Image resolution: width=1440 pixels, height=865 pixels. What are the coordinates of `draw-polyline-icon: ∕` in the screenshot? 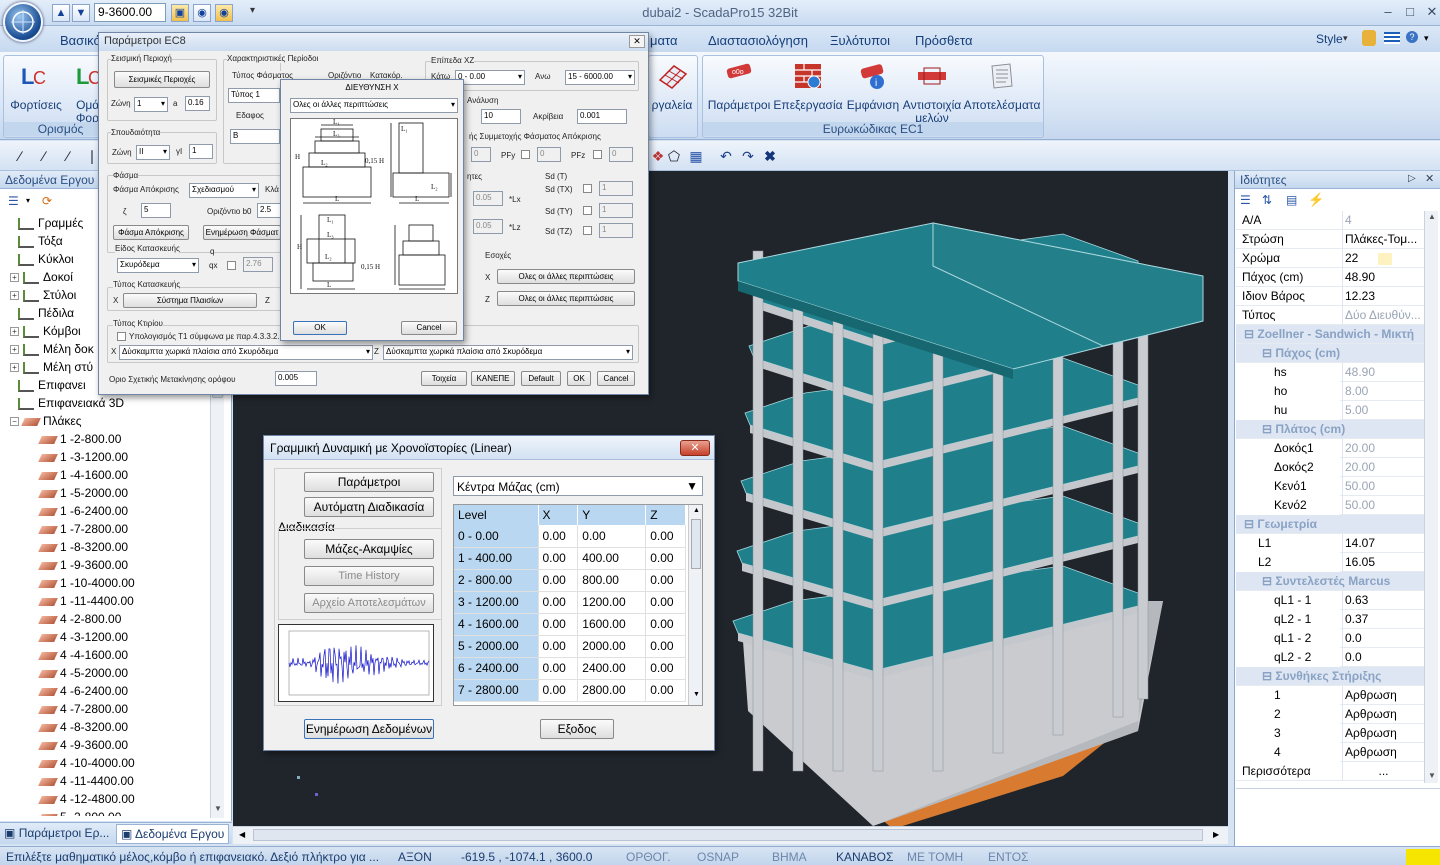 It's located at (44, 156).